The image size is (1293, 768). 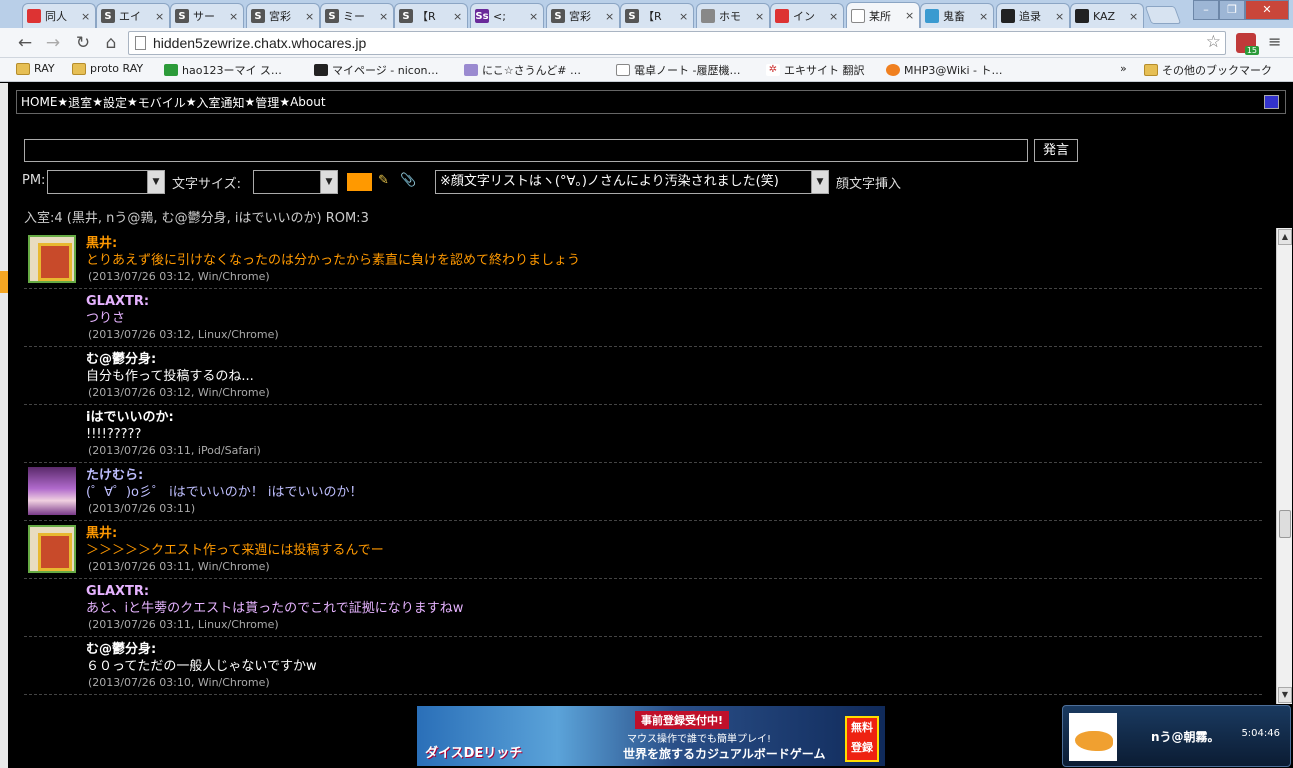 What do you see at coordinates (526, 150) in the screenshot?
I see `message-input` at bounding box center [526, 150].